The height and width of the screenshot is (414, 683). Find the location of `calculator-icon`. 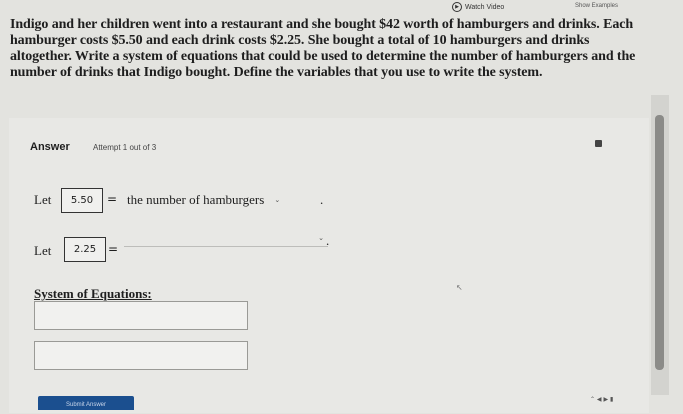

calculator-icon is located at coordinates (598, 143).